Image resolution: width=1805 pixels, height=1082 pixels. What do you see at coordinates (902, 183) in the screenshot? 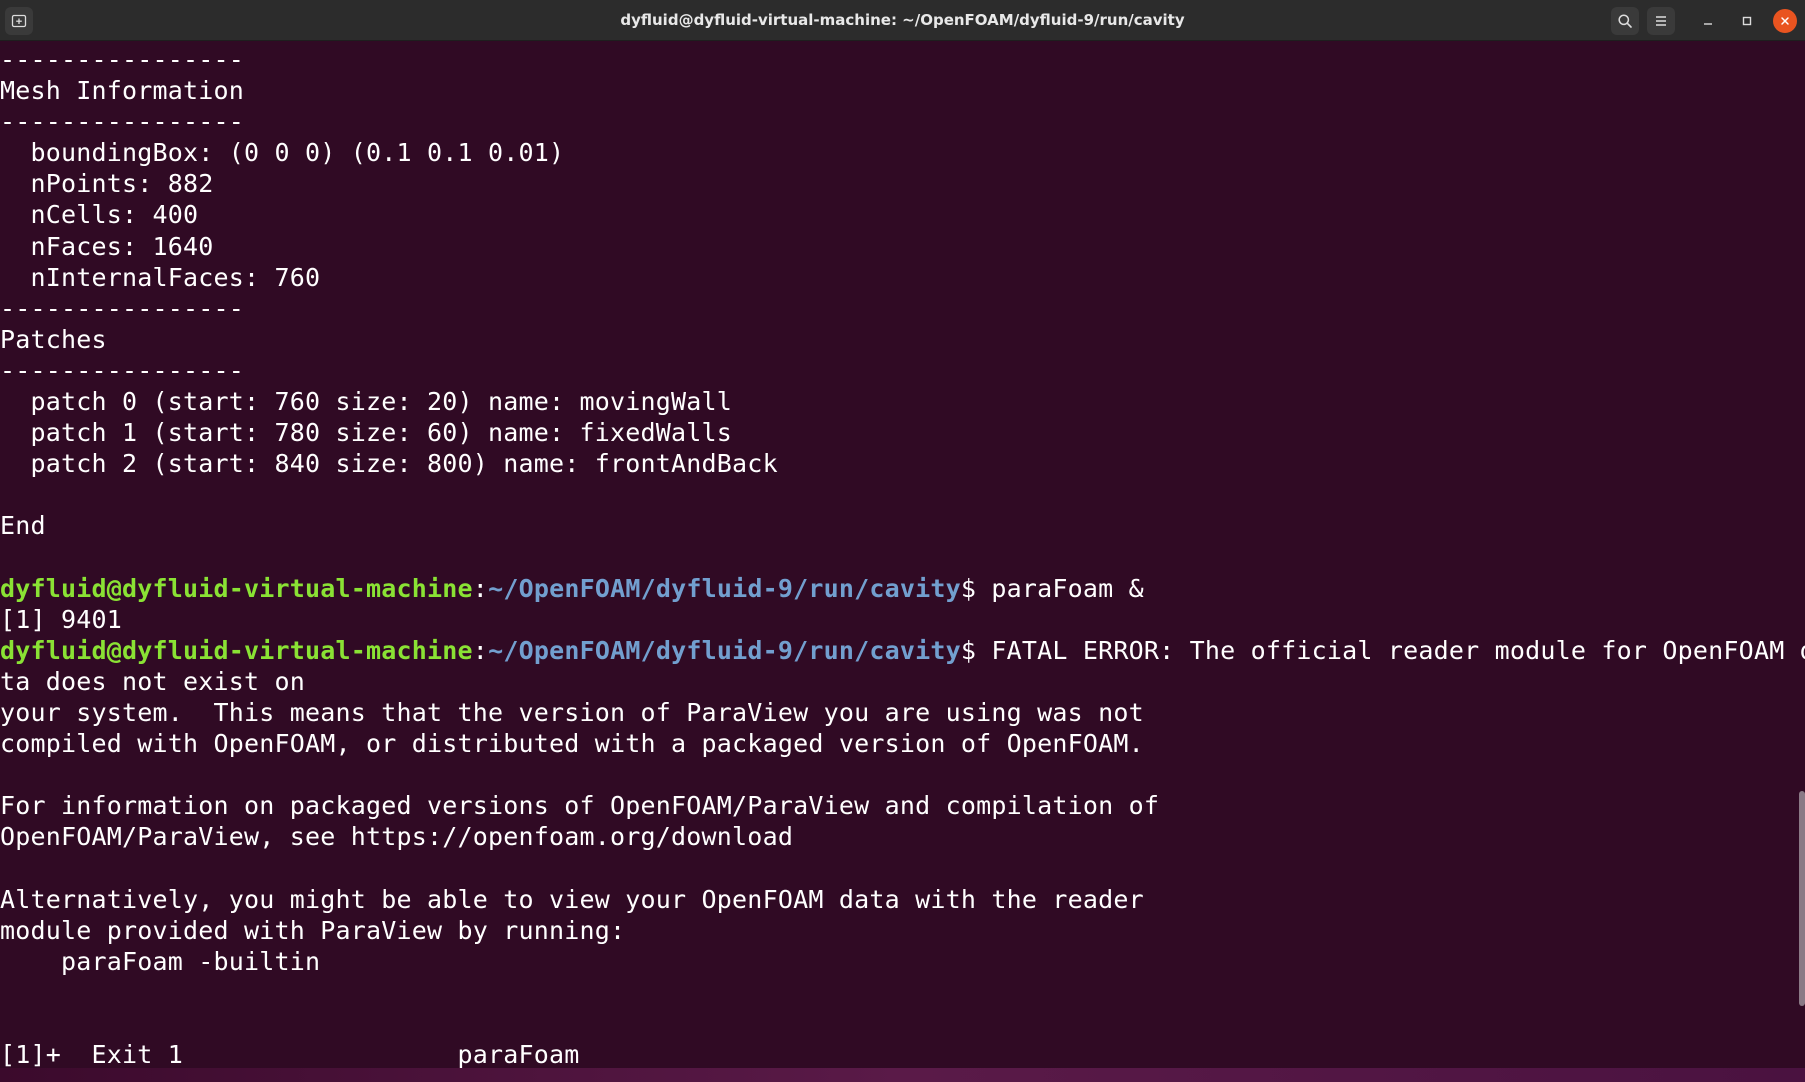
I see `output-line: nPoints: 882` at bounding box center [902, 183].